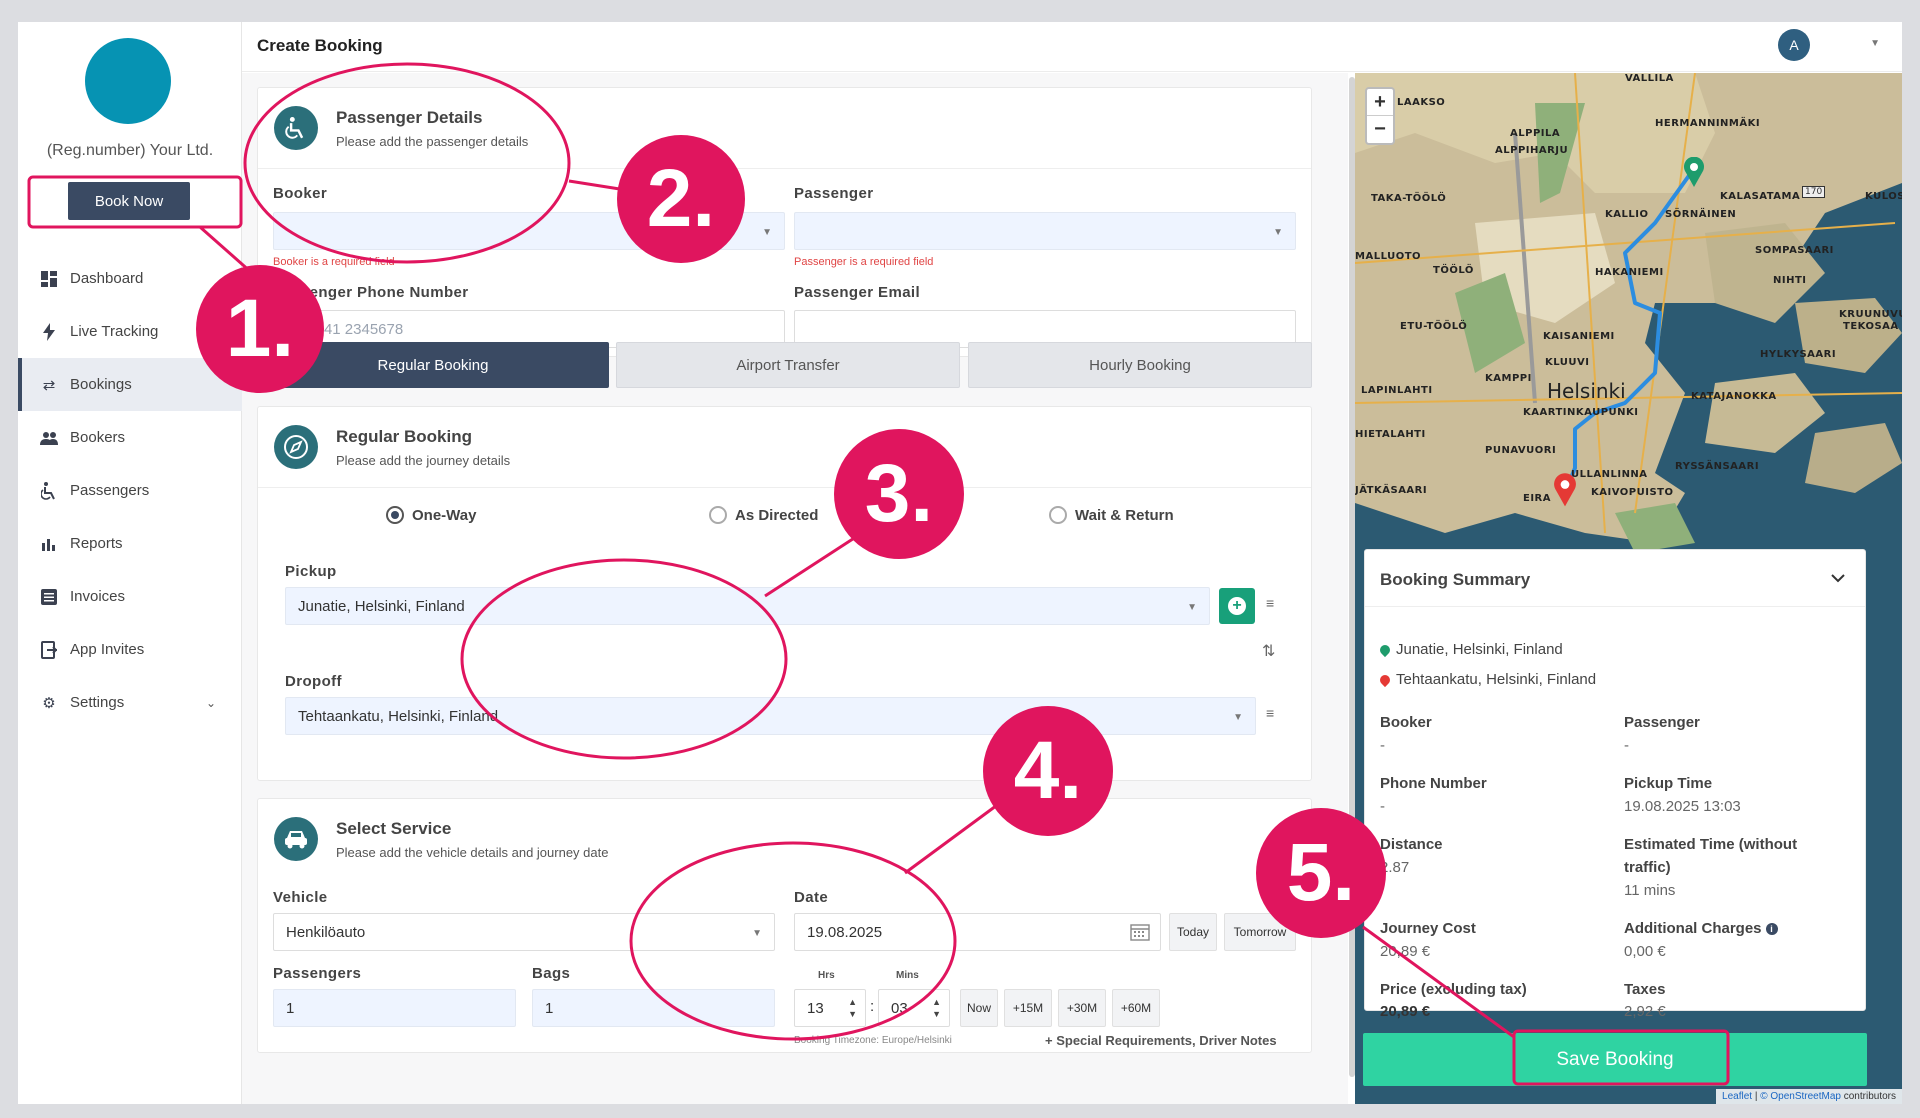  I want to click on zoom-in-button: +, so click(1380, 102).